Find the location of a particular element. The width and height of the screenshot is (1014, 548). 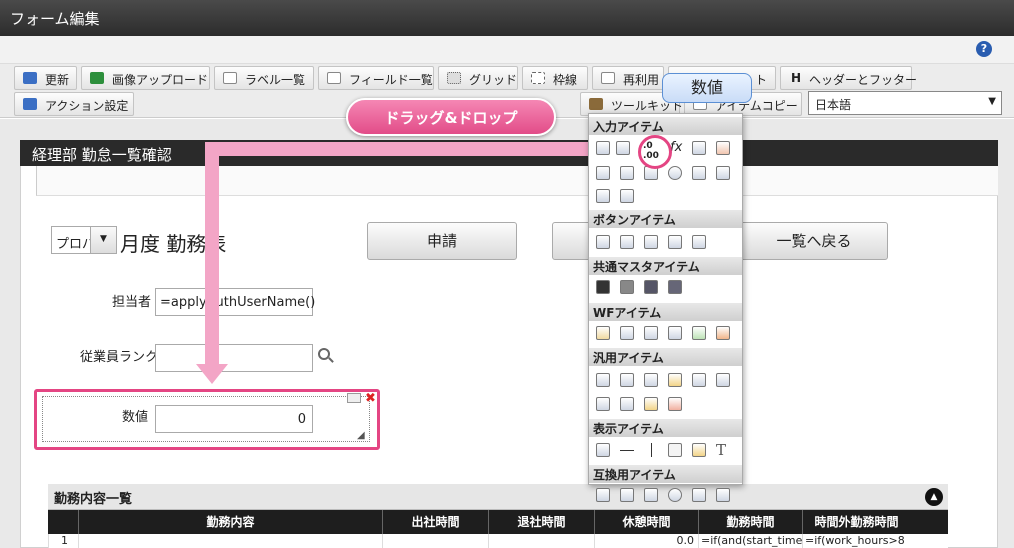

border-button: 枠線 is located at coordinates (555, 78).